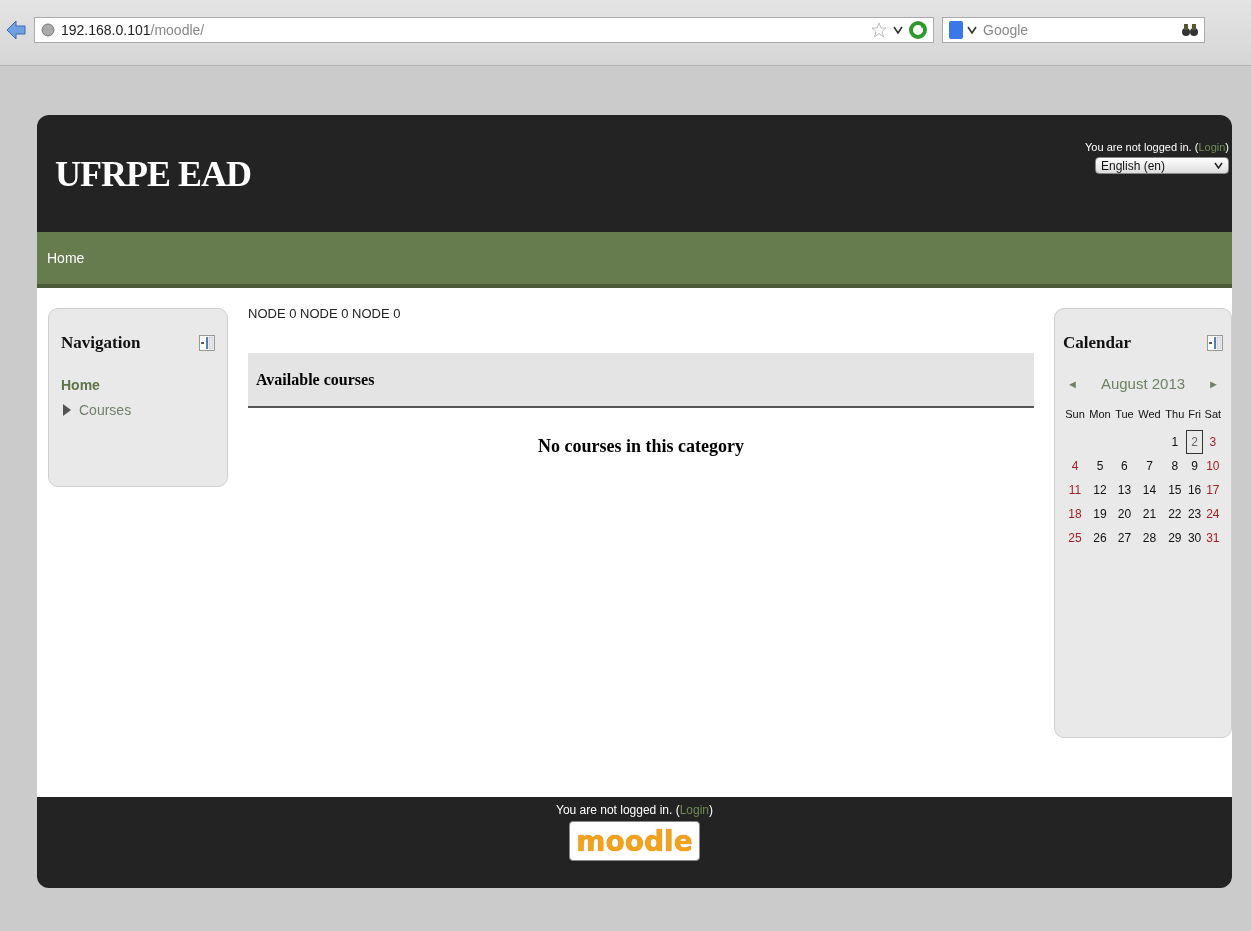  What do you see at coordinates (80, 385) in the screenshot?
I see `navigation-item: Home` at bounding box center [80, 385].